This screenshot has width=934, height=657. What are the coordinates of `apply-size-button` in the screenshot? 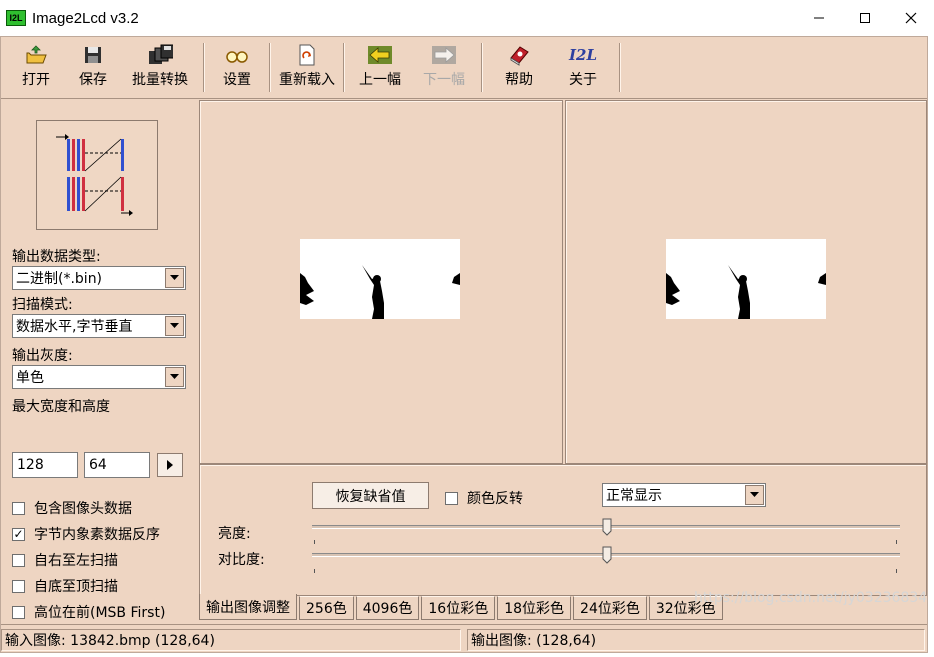 It's located at (170, 465).